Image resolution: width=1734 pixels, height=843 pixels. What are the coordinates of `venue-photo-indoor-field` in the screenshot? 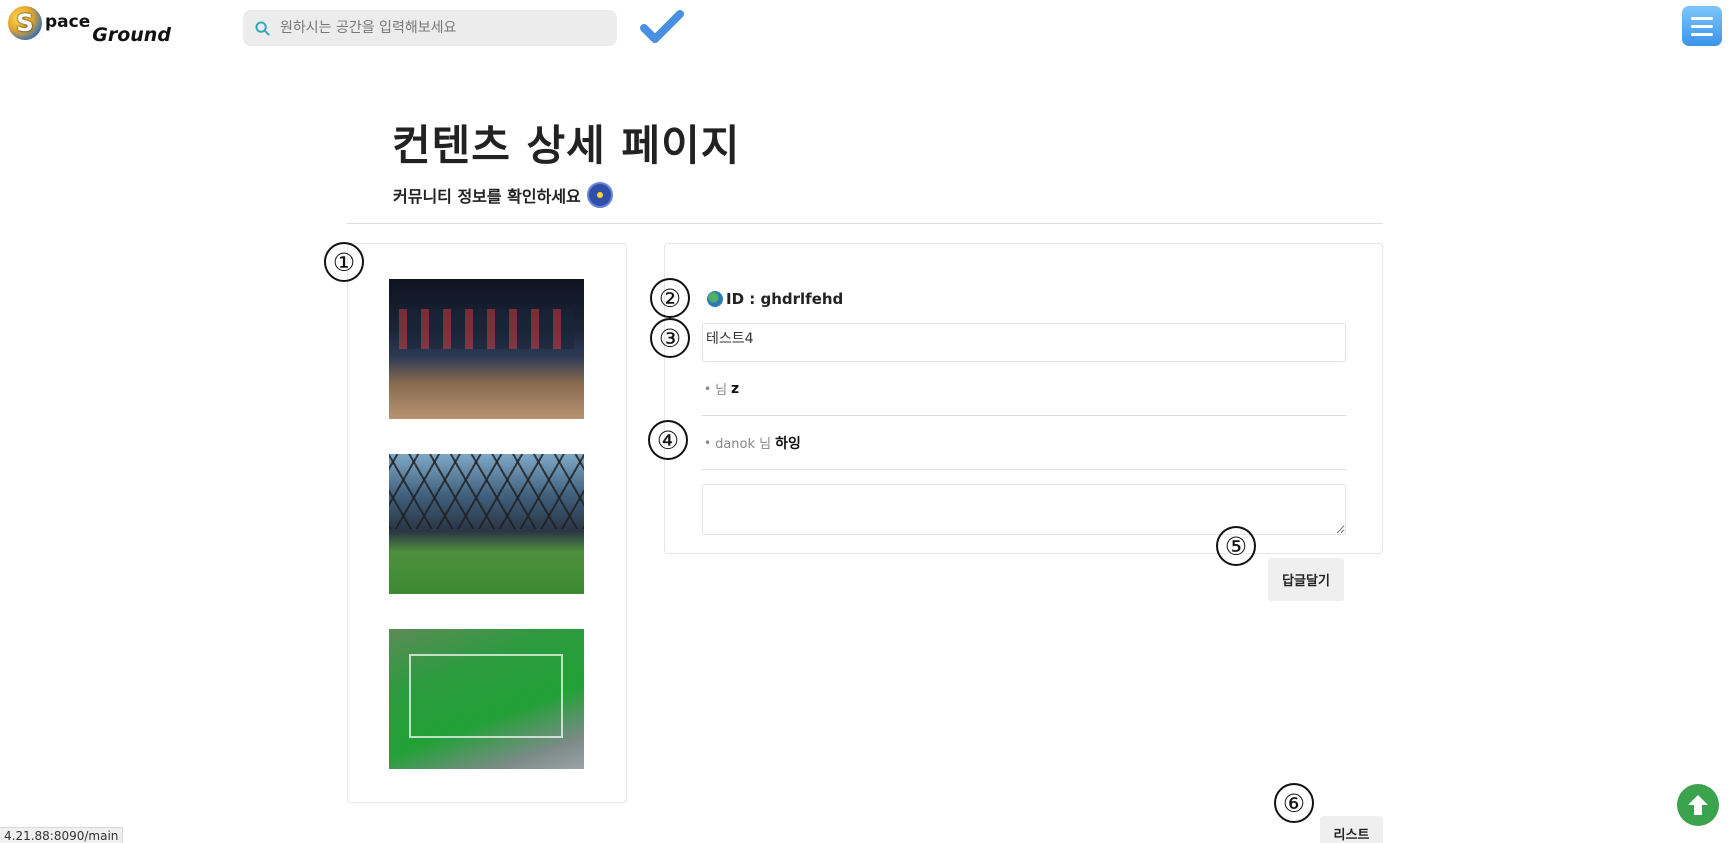 It's located at (486, 524).